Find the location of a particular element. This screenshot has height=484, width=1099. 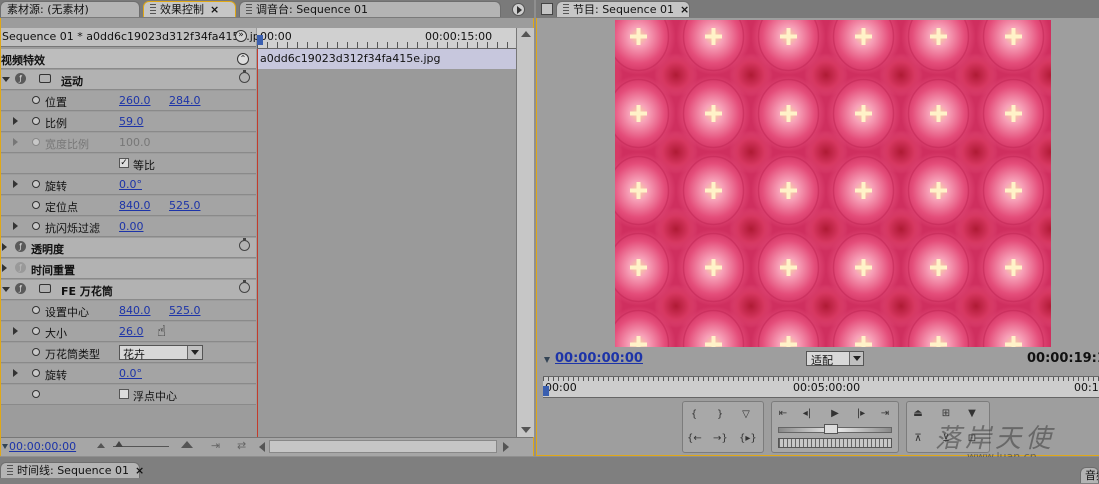

kaleido-type-label: 万花筒类型 is located at coordinates (72, 354).